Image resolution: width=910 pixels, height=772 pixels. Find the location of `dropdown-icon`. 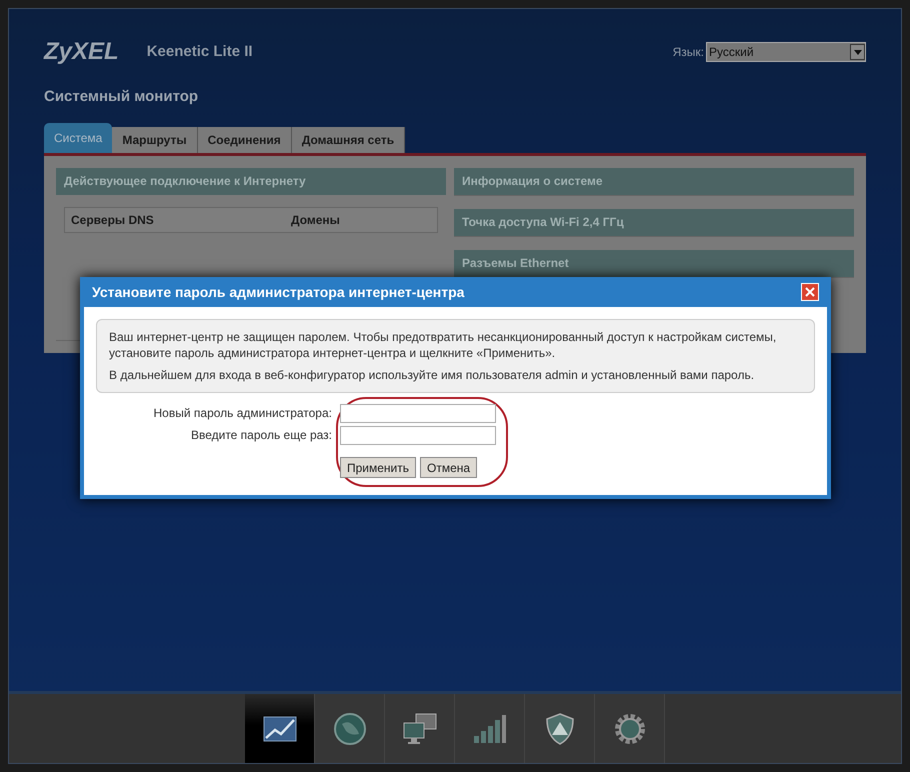

dropdown-icon is located at coordinates (857, 52).